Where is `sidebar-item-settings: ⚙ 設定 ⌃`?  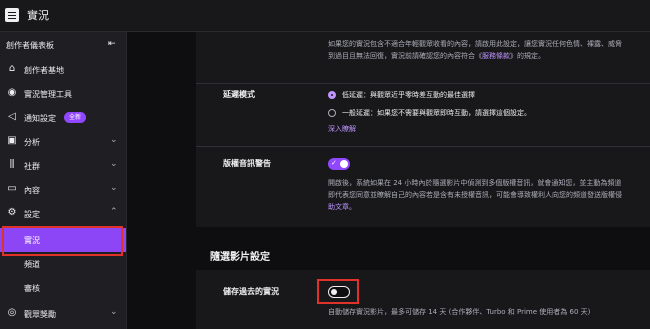
sidebar-item-settings: ⚙ 設定 ⌃ is located at coordinates (63, 214).